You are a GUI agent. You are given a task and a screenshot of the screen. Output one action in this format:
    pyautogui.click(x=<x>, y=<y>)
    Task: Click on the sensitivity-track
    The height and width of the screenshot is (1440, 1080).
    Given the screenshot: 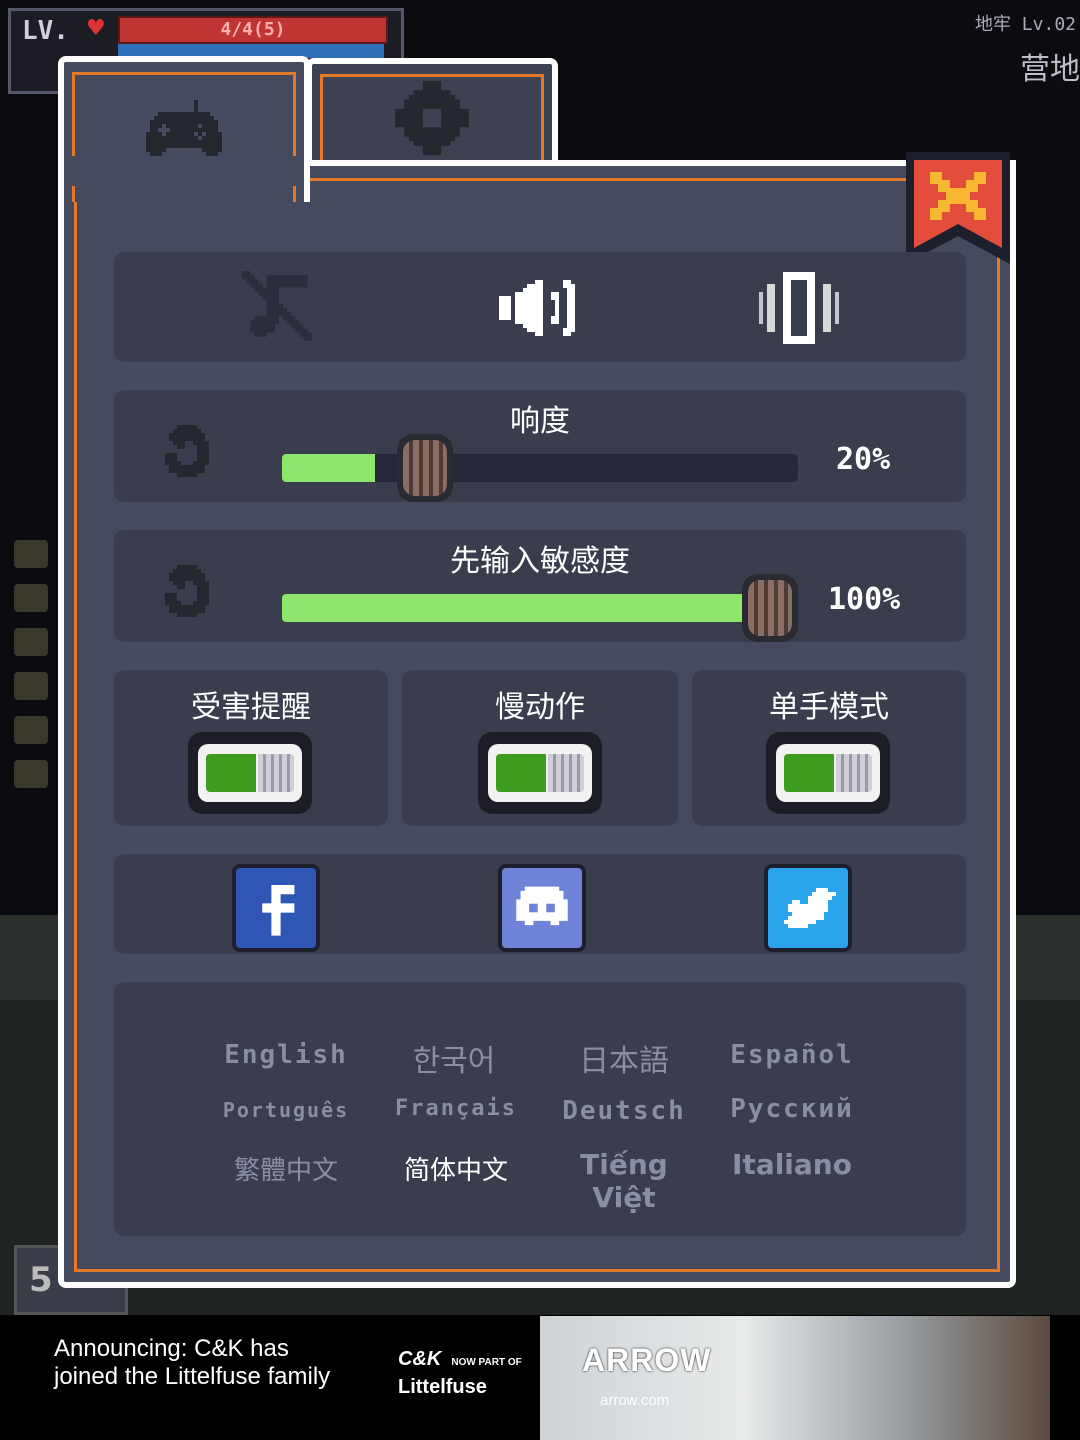 What is the action you would take?
    pyautogui.click(x=540, y=608)
    